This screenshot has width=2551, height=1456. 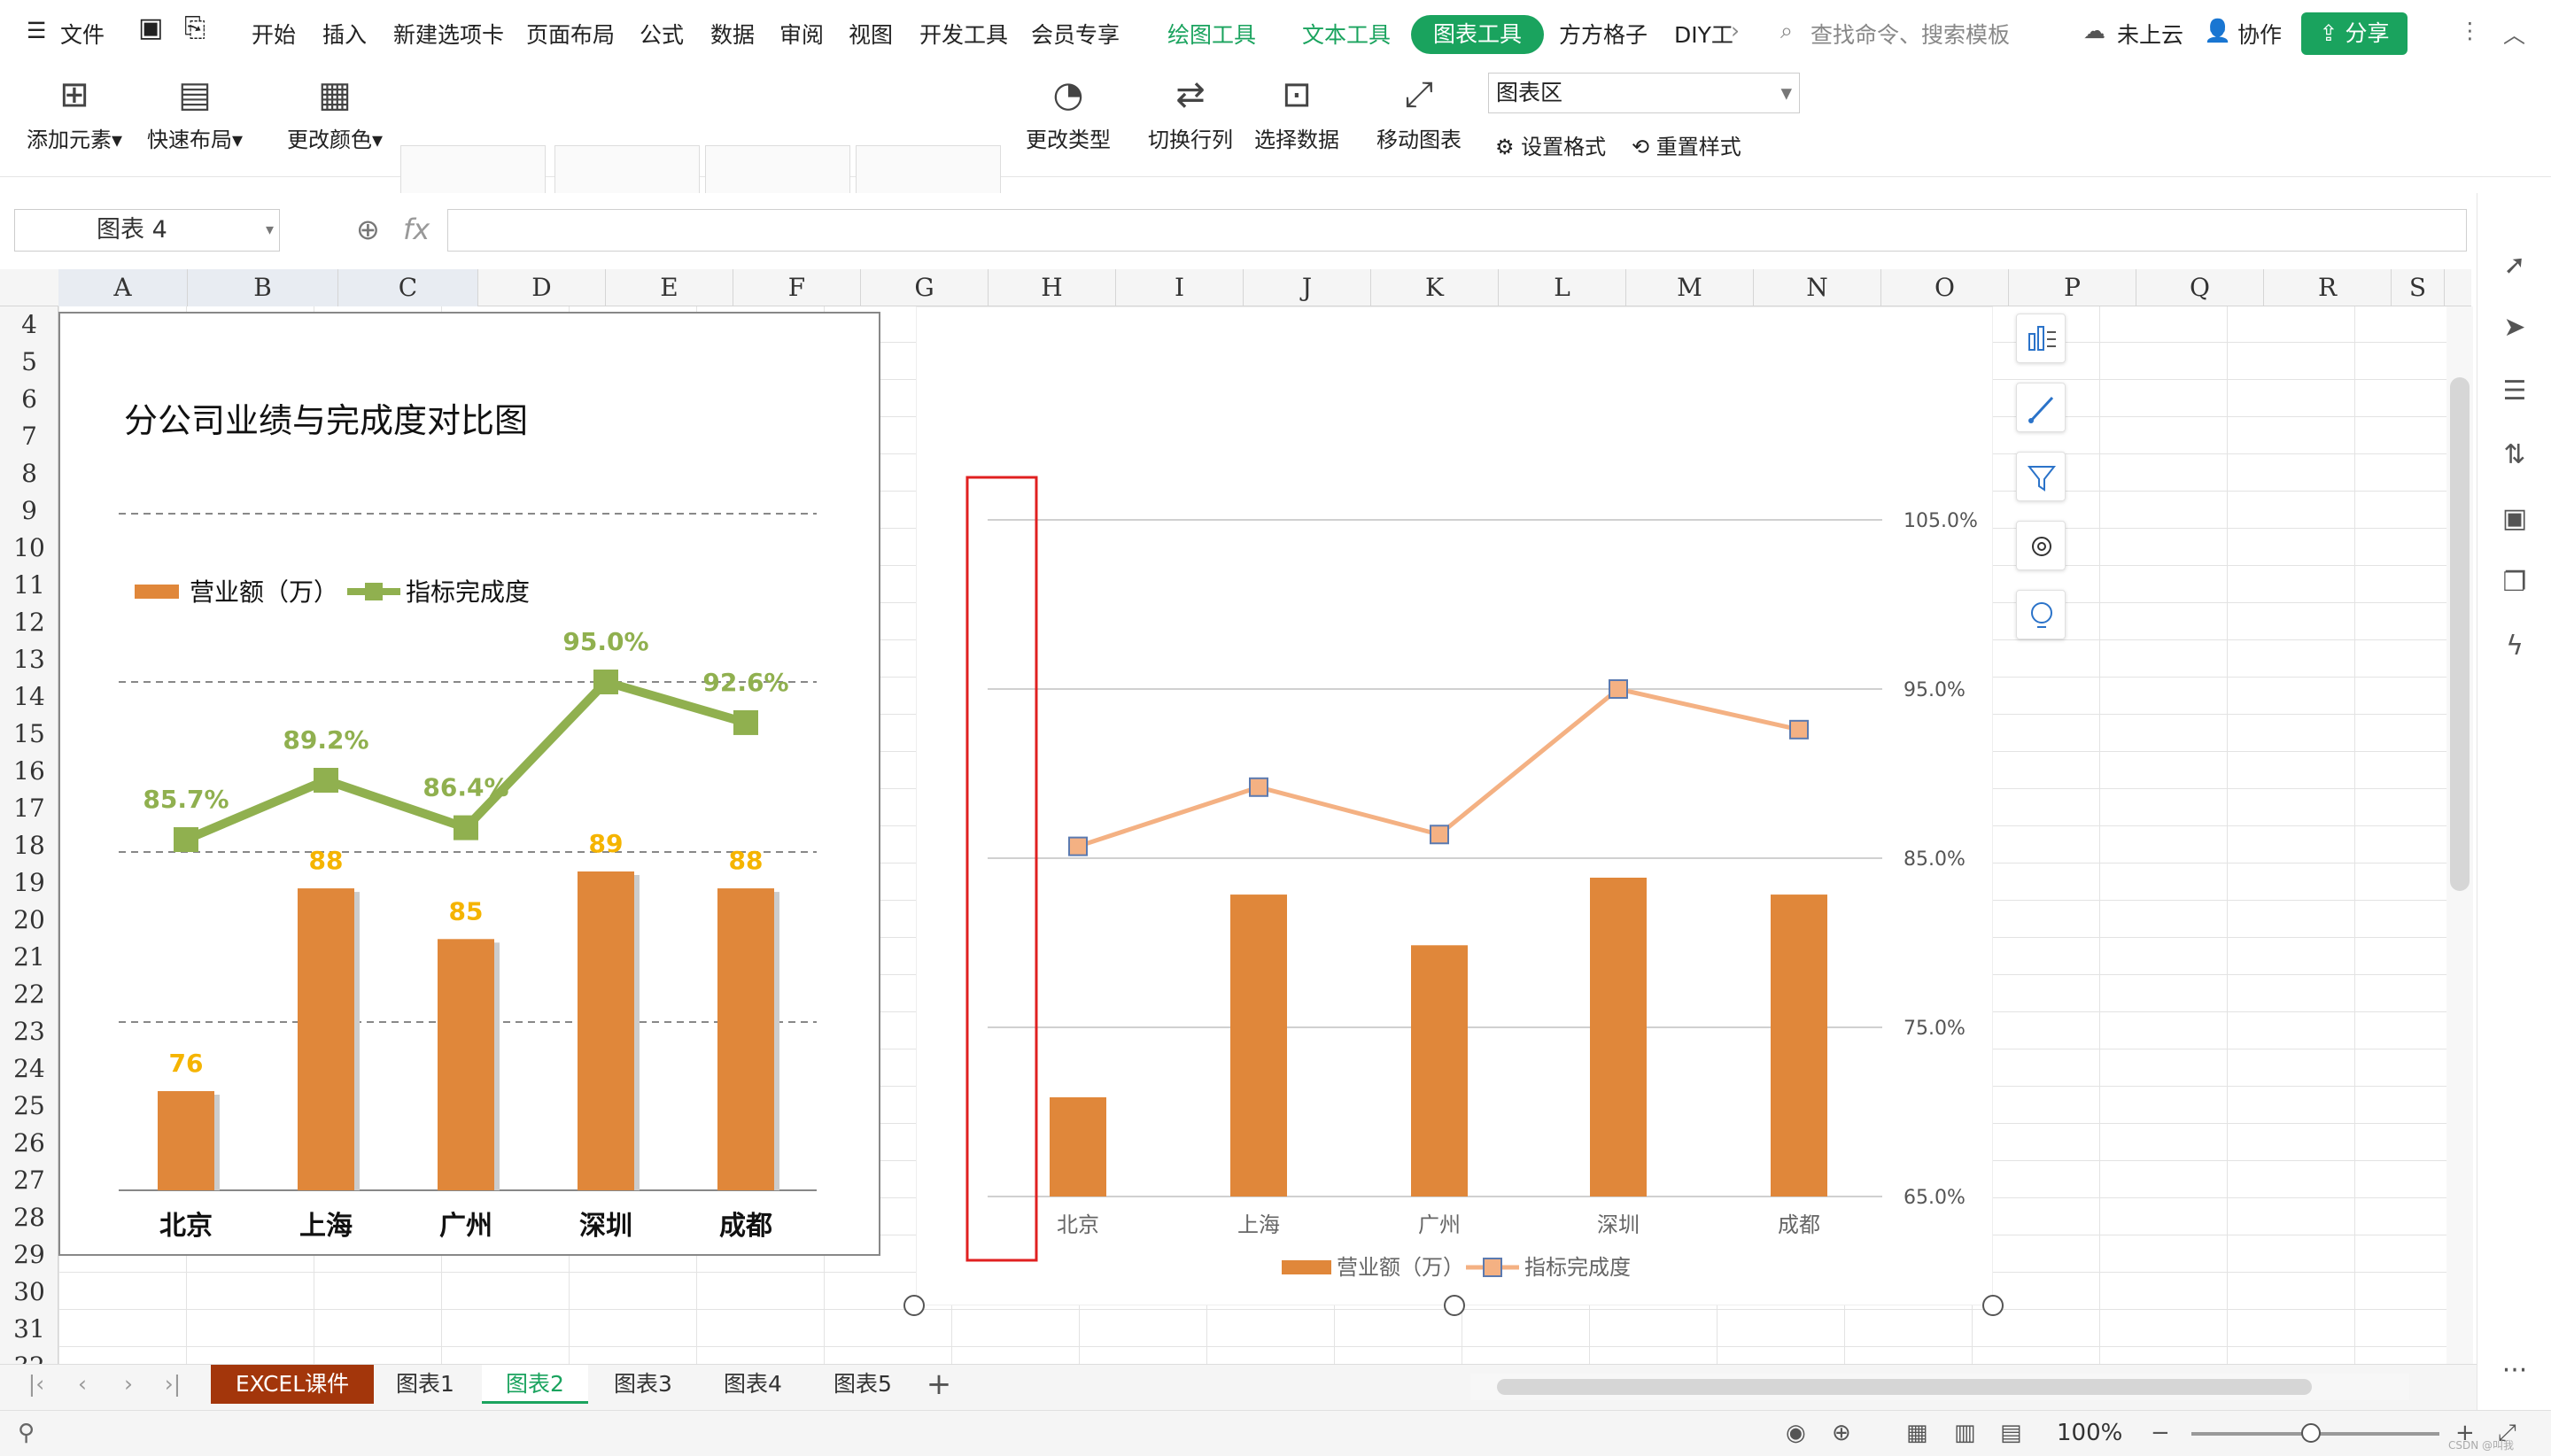 What do you see at coordinates (29, 808) in the screenshot?
I see `row-header-17: 17` at bounding box center [29, 808].